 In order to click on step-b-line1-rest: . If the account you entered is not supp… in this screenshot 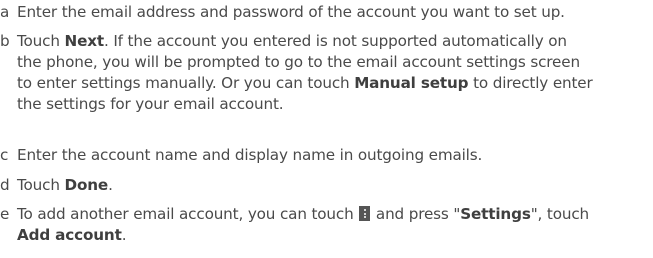, I will do `click(335, 41)`.